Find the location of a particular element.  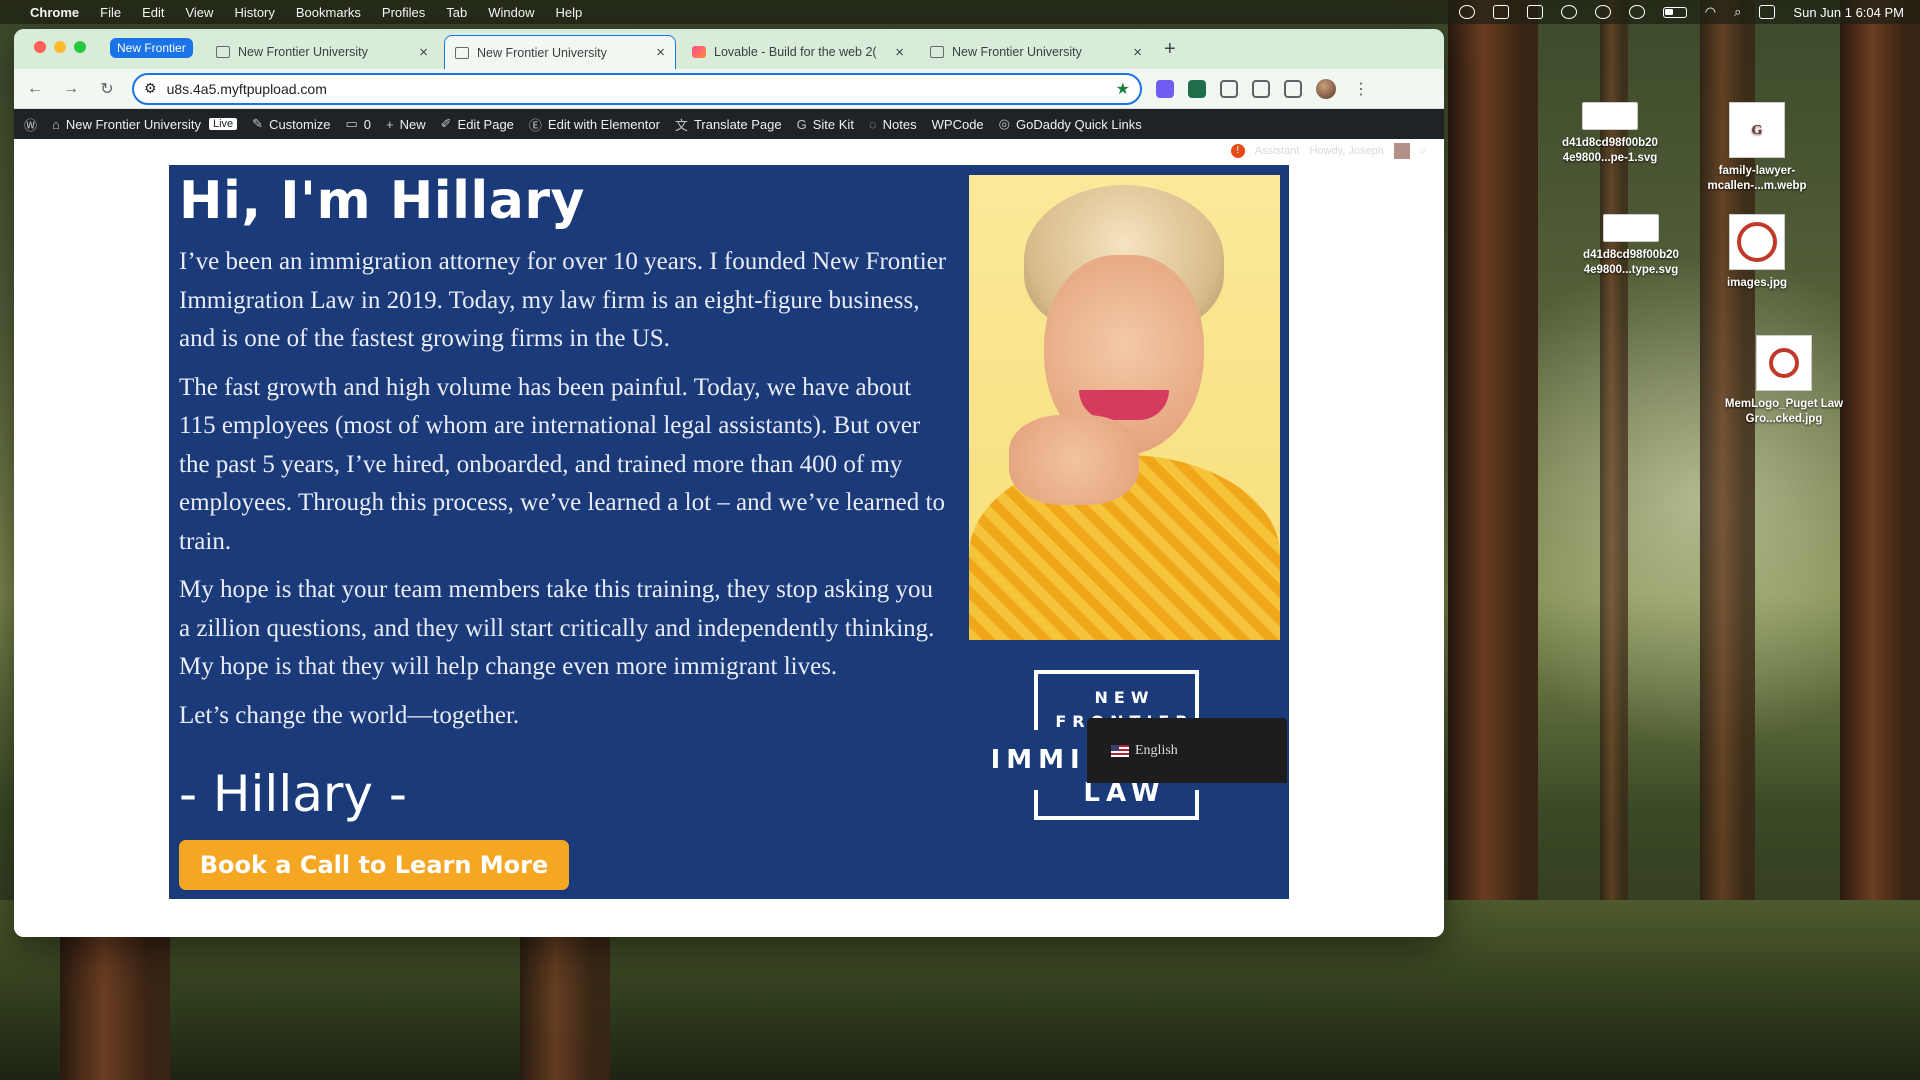

elementor-icon: Ⓔ is located at coordinates (535, 125).